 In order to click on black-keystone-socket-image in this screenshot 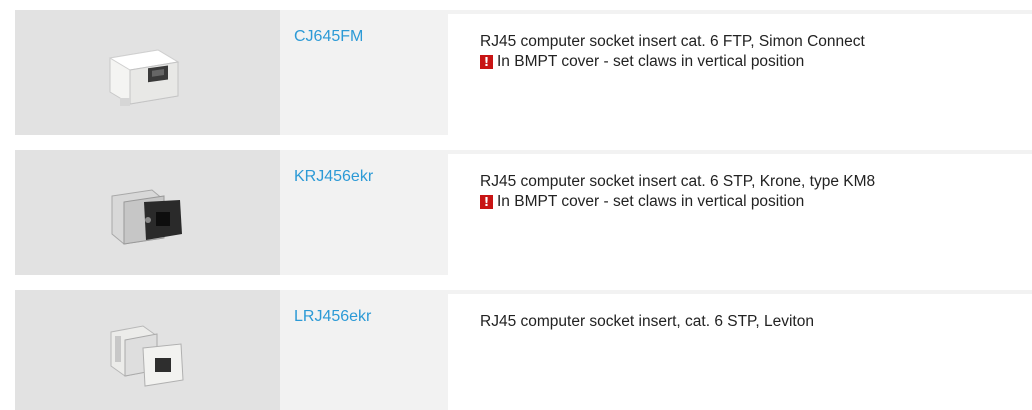, I will do `click(146, 217)`.